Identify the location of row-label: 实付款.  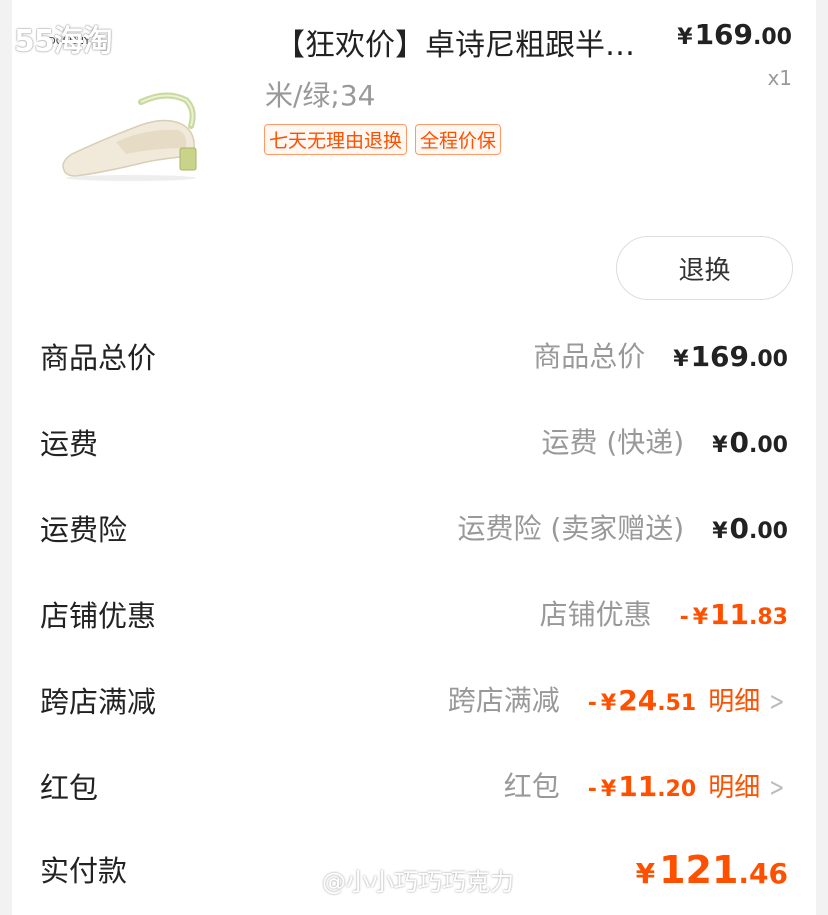
(84, 871).